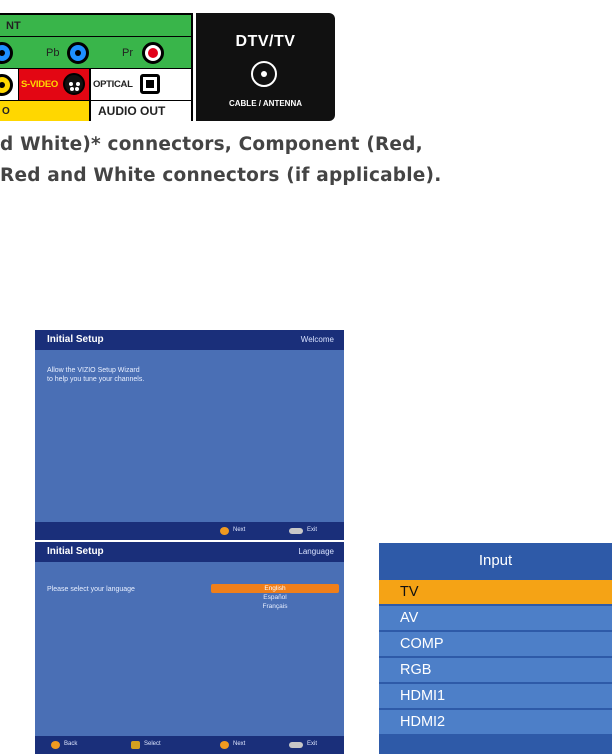 This screenshot has height=754, width=612. I want to click on audio-out-row: O AUDIO OUT, so click(95, 111).